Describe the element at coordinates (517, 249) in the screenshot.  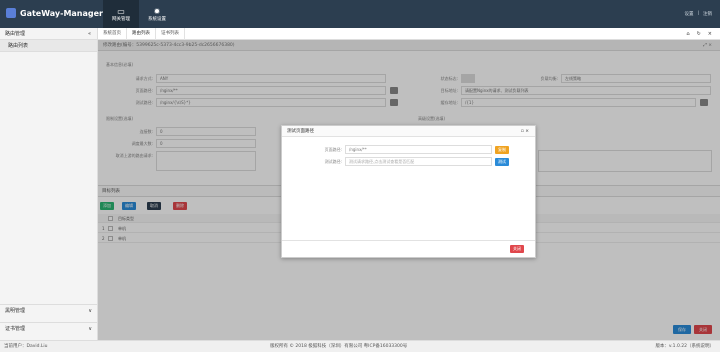
I see `dialog-close-button: 关闭` at that location.